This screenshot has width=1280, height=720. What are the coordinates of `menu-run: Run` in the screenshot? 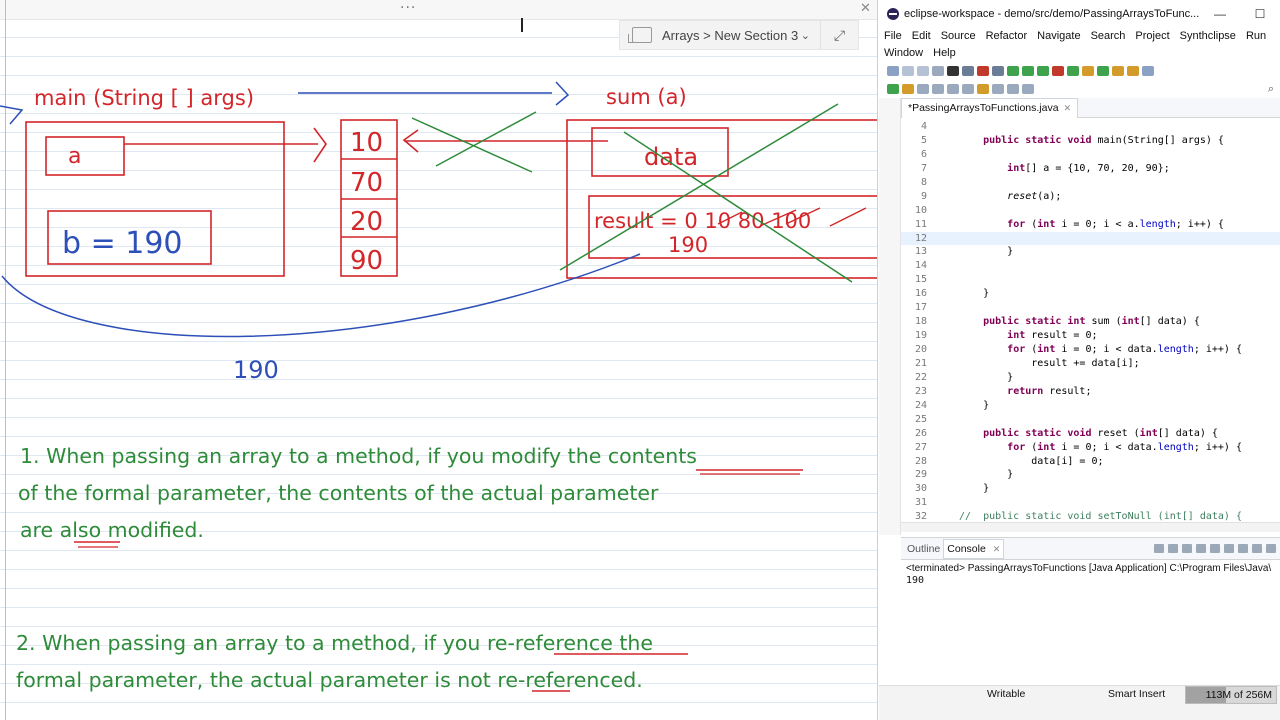 It's located at (1256, 36).